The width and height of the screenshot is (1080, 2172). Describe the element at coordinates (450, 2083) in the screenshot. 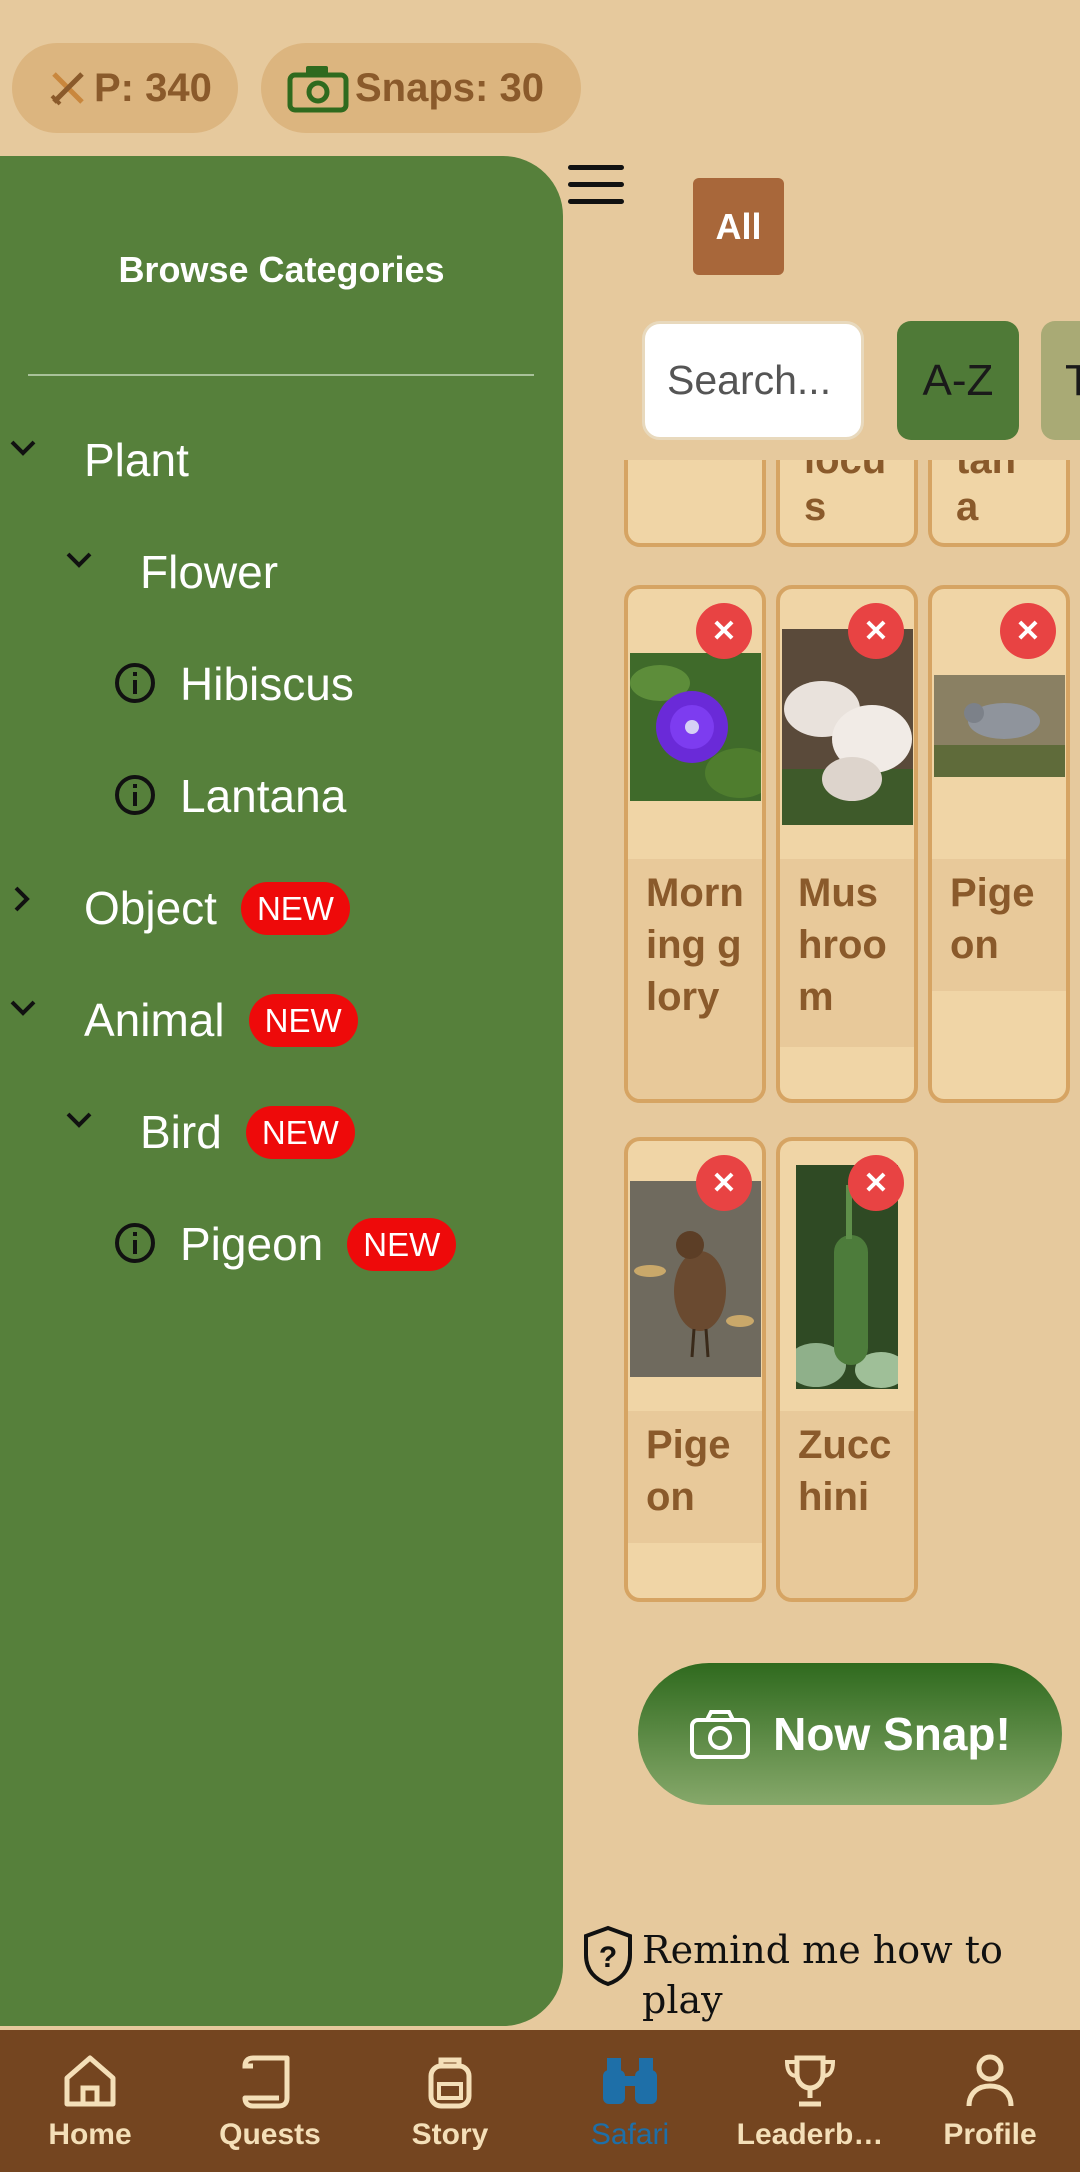

I see `backpack-icon` at that location.